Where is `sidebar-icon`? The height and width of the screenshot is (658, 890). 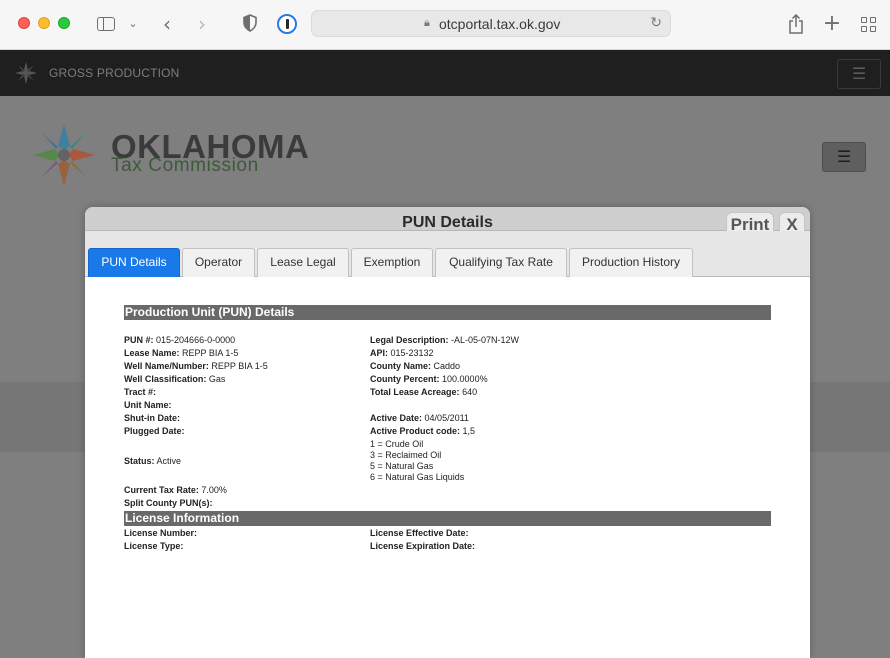 sidebar-icon is located at coordinates (106, 24).